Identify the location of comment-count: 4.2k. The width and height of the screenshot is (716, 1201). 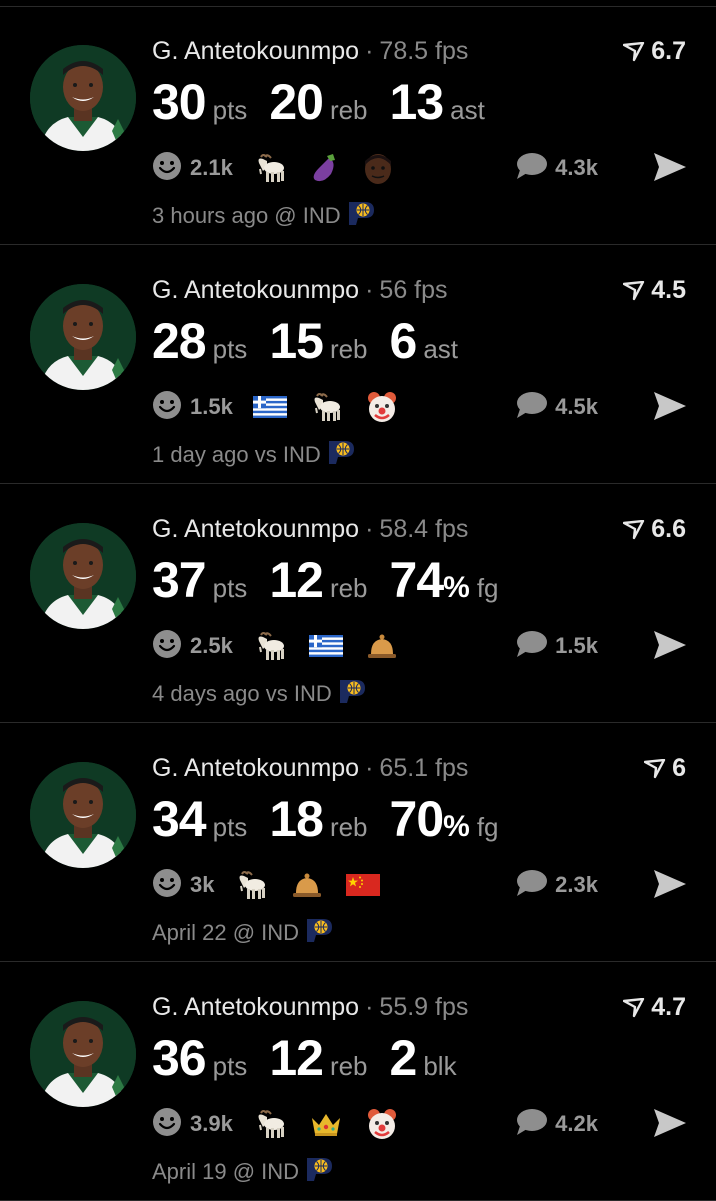
(576, 1123).